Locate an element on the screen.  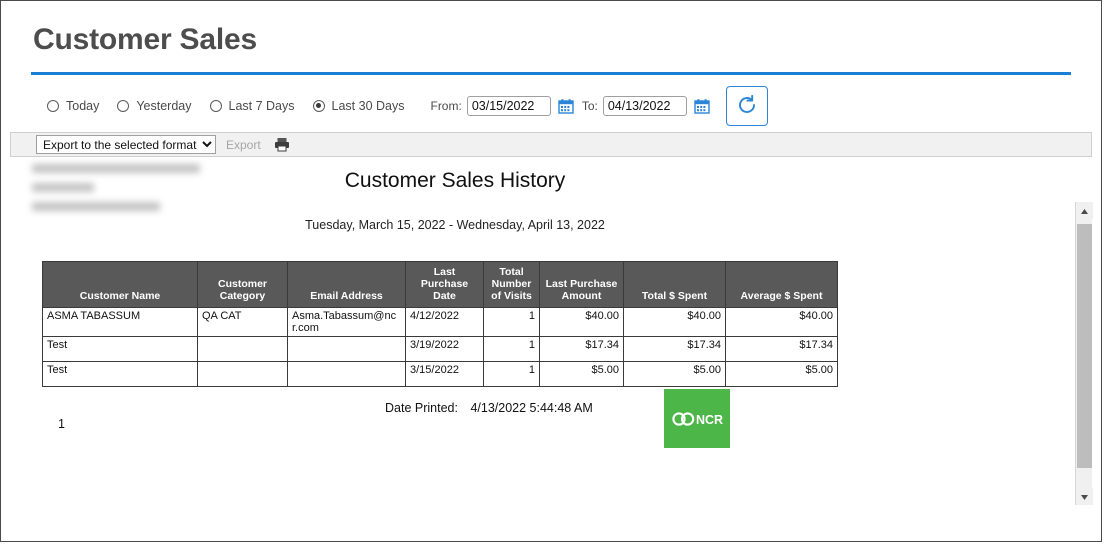
radio-today-label: Today is located at coordinates (83, 106).